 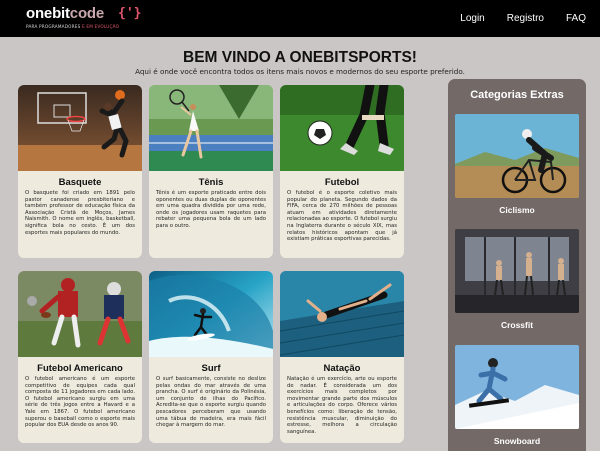 I want to click on sidebar-item-snowboard: Snowboard, so click(x=517, y=395).